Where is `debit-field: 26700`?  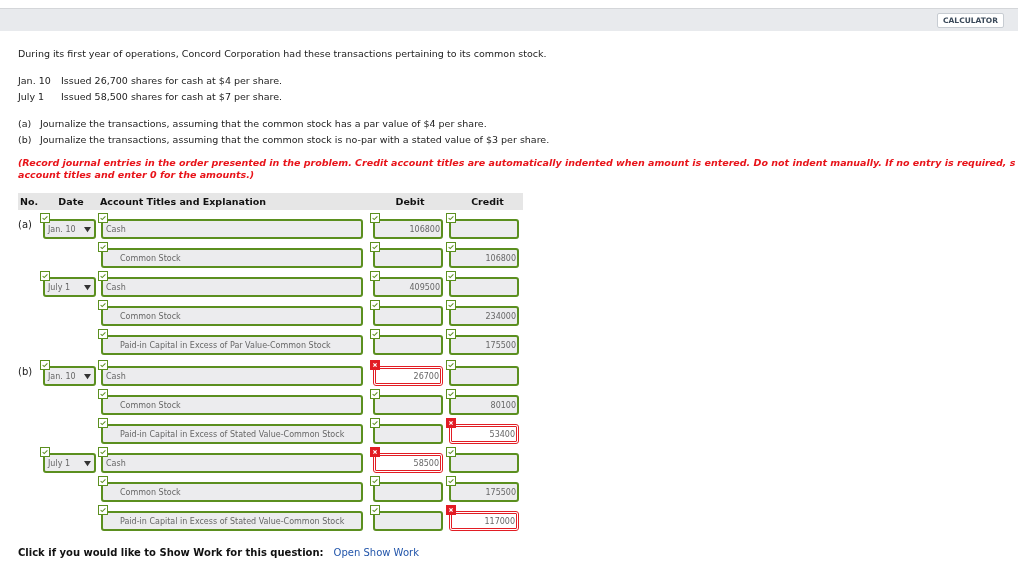
debit-field: 26700 is located at coordinates (408, 376).